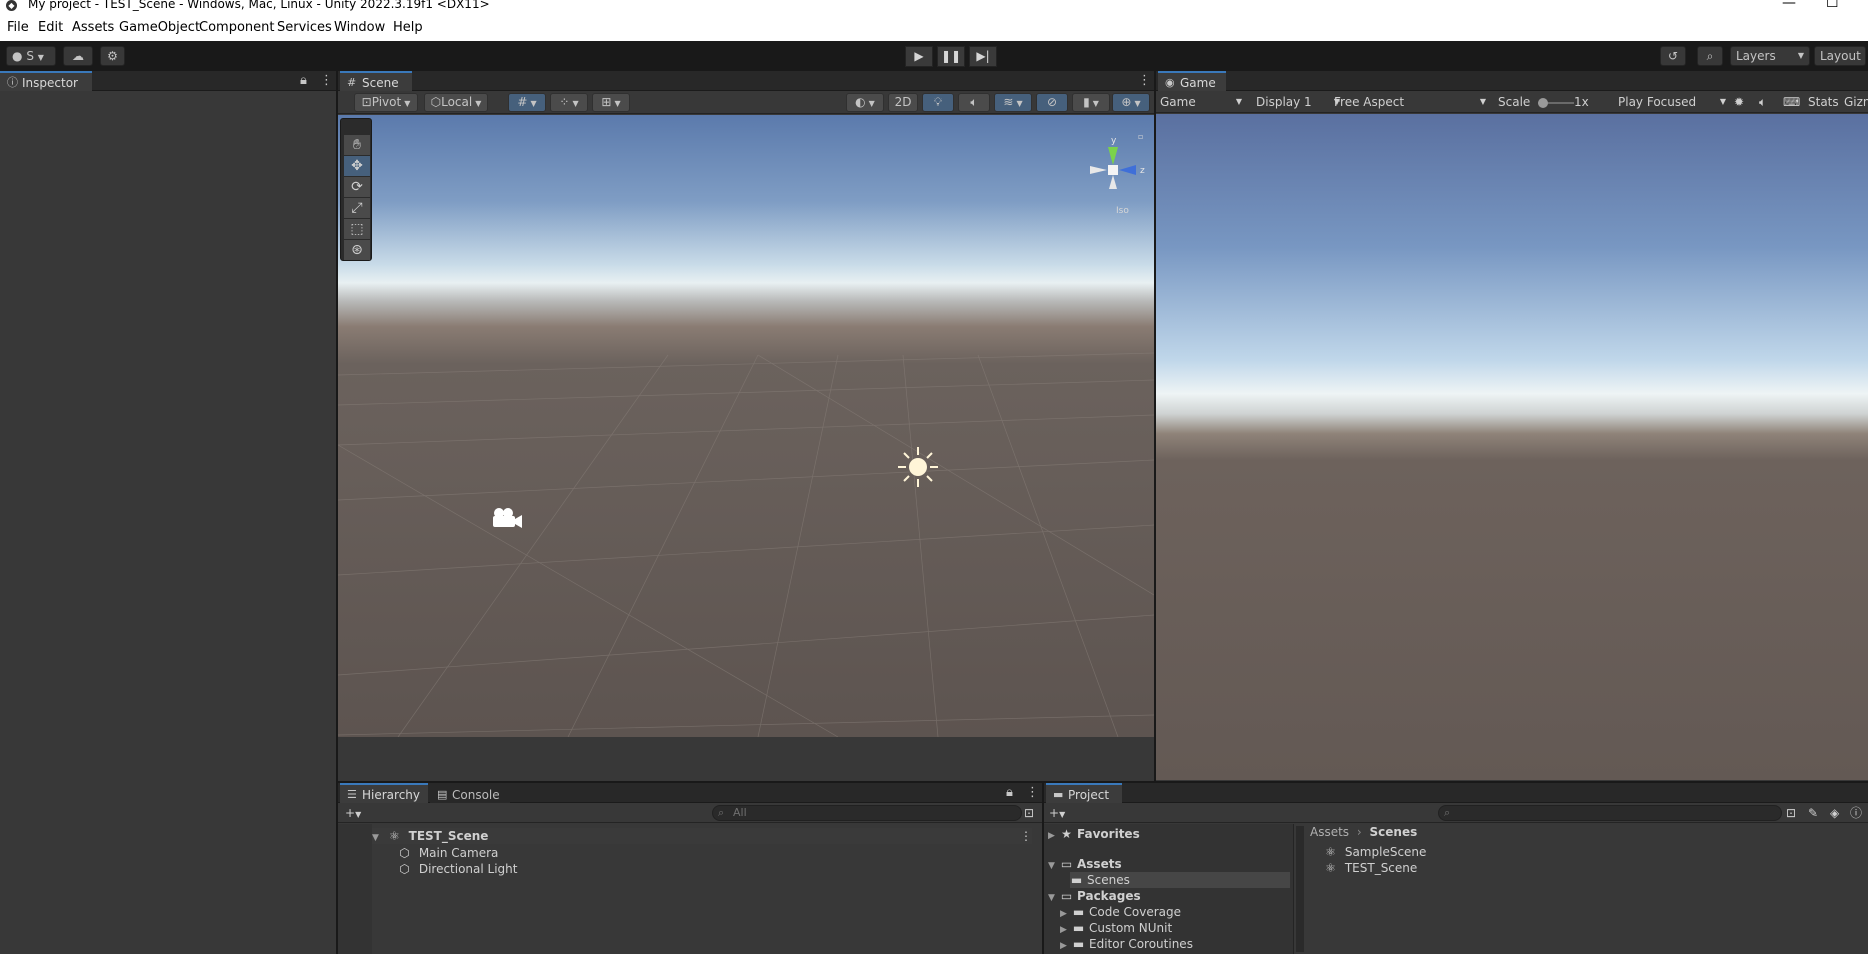 The height and width of the screenshot is (954, 1868). What do you see at coordinates (1823, 102) in the screenshot?
I see `stats-button: Stats` at bounding box center [1823, 102].